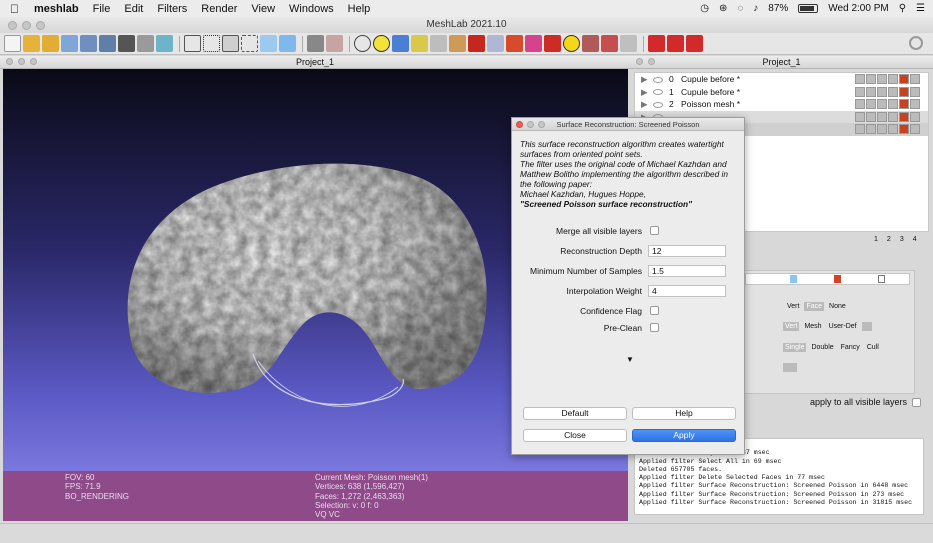  What do you see at coordinates (740, 8) in the screenshot?
I see `wifi-icon: ◌` at bounding box center [740, 8].